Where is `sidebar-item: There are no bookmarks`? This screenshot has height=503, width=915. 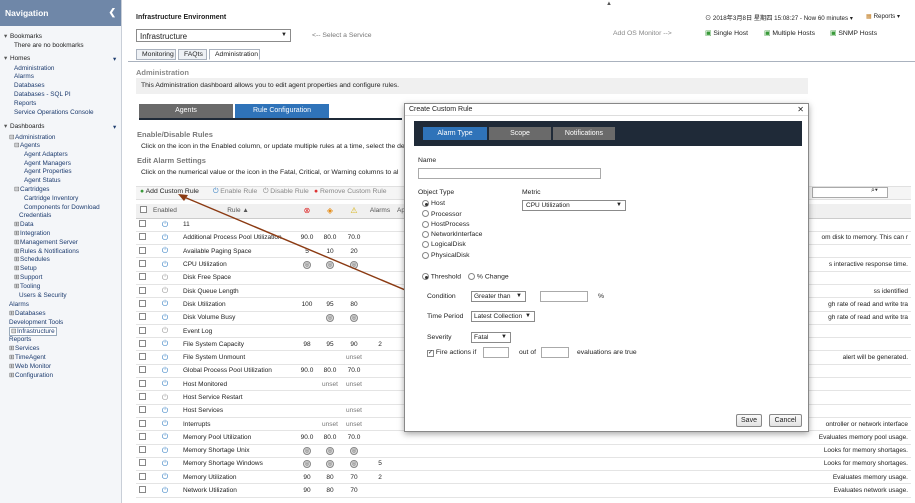
sidebar-item: There are no bookmarks is located at coordinates (49, 46).